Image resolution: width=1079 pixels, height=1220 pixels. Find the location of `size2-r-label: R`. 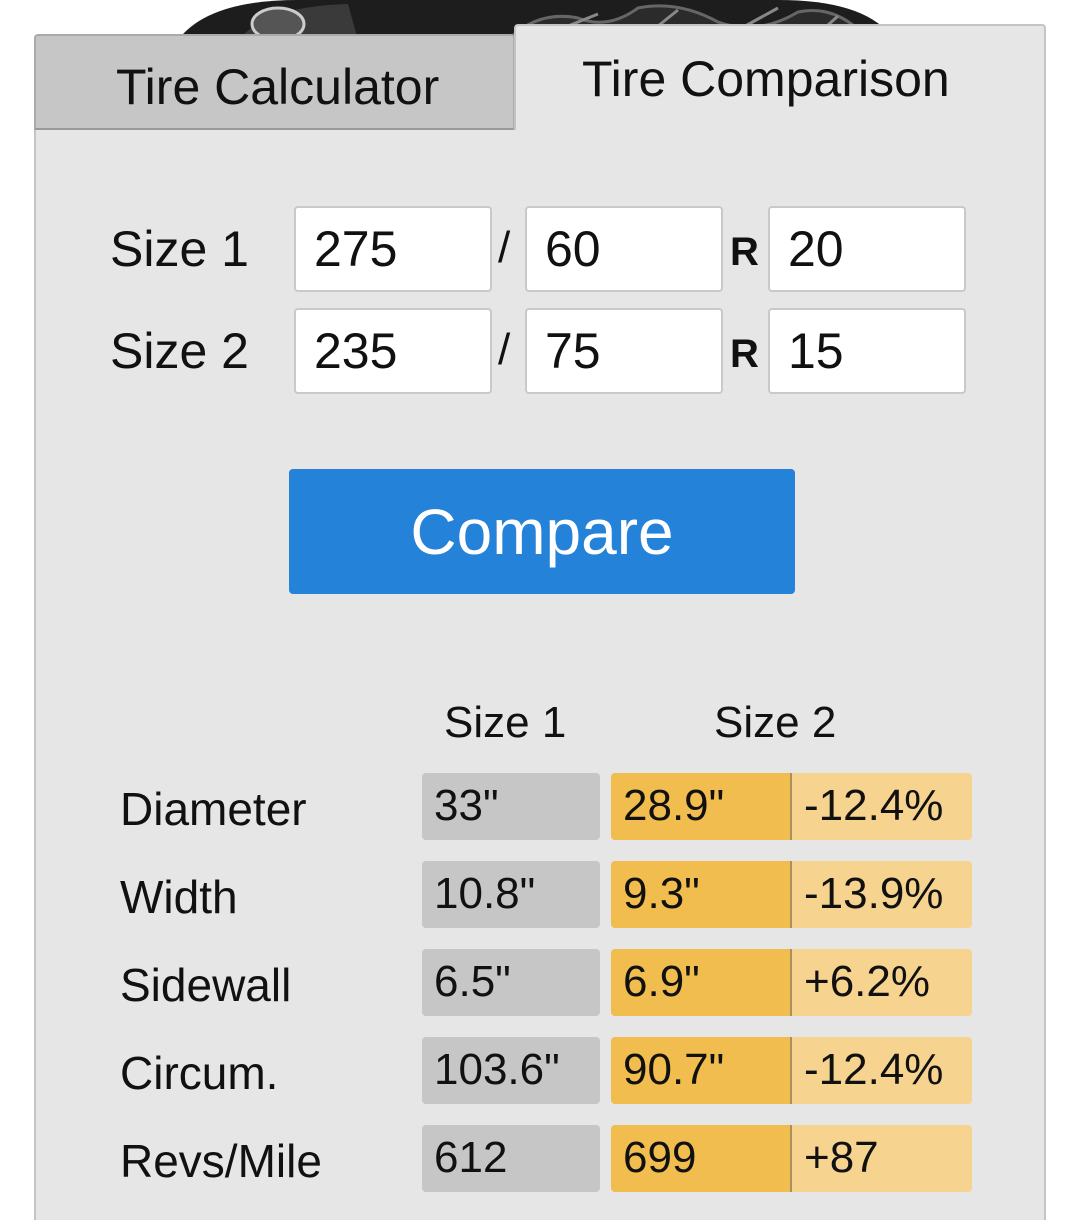

size2-r-label: R is located at coordinates (744, 354).